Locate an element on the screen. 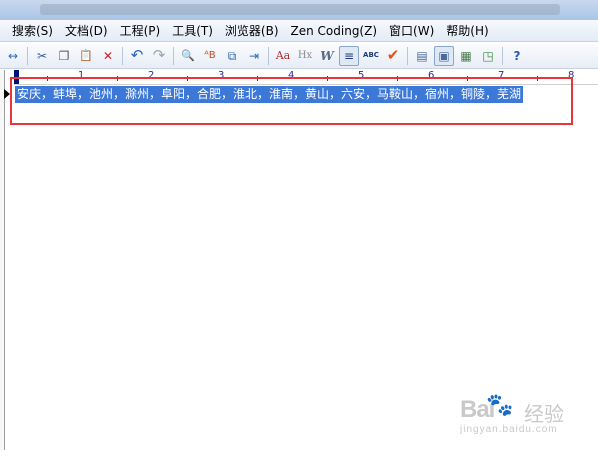 This screenshot has height=450, width=598. goto-line-icon: ⇥ is located at coordinates (254, 56).